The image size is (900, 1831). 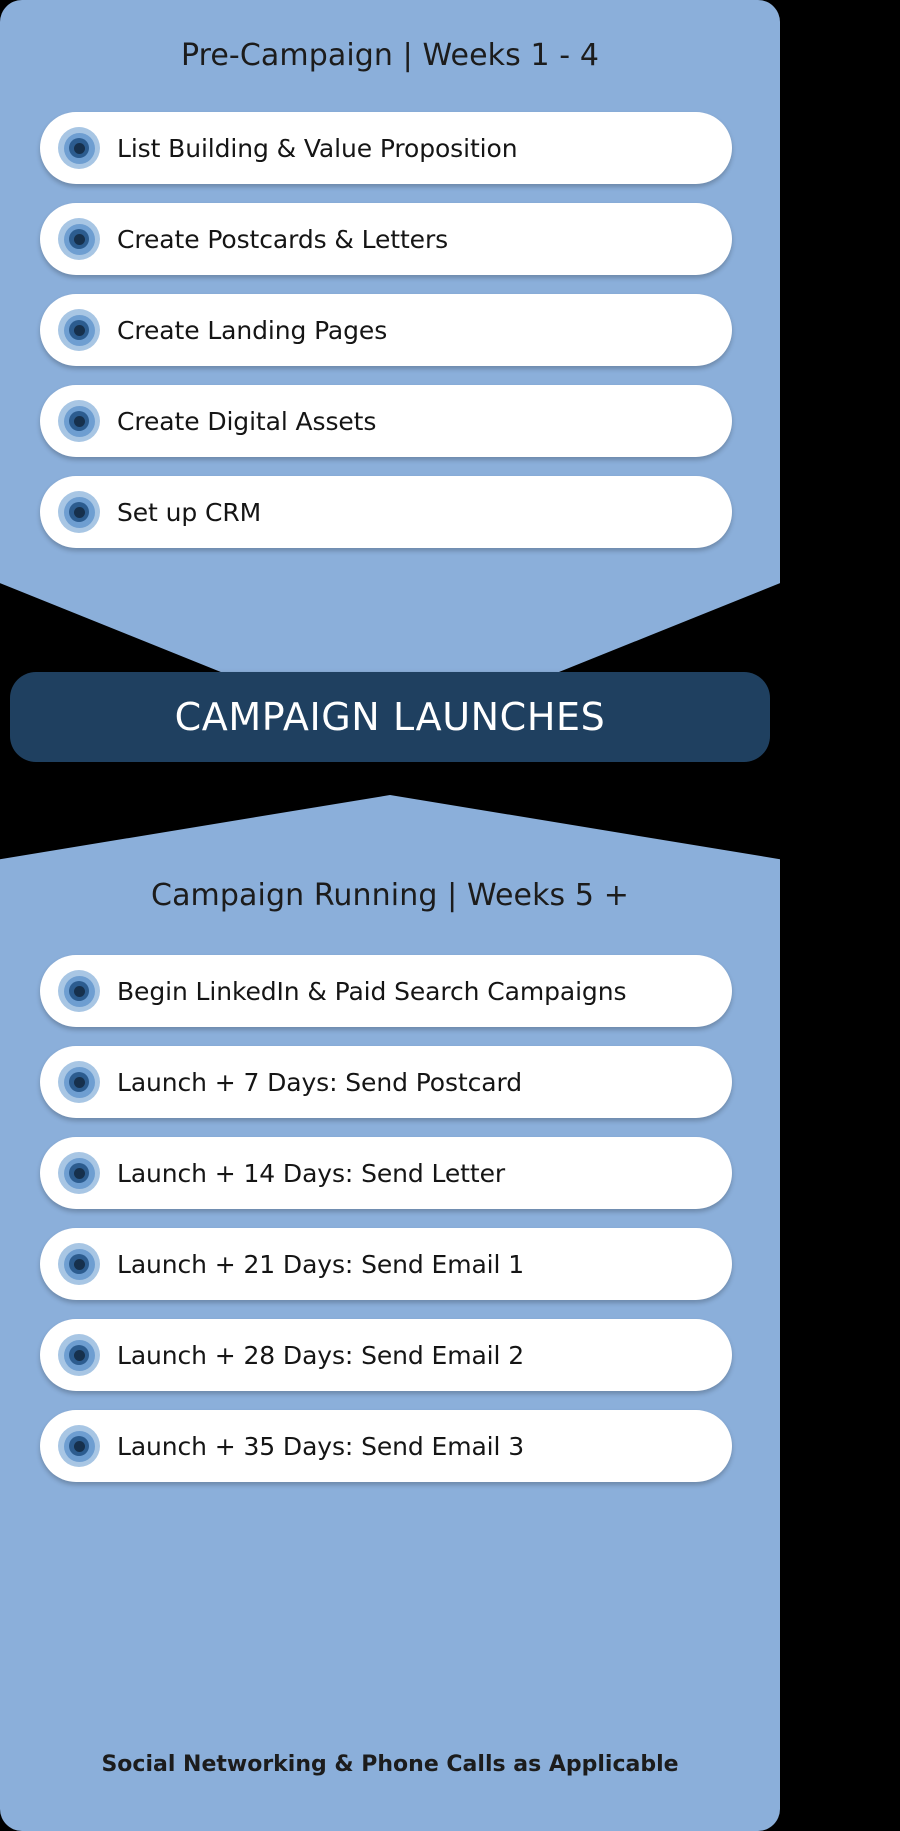 I want to click on list-item-label: Create Postcards & Letters, so click(x=283, y=239).